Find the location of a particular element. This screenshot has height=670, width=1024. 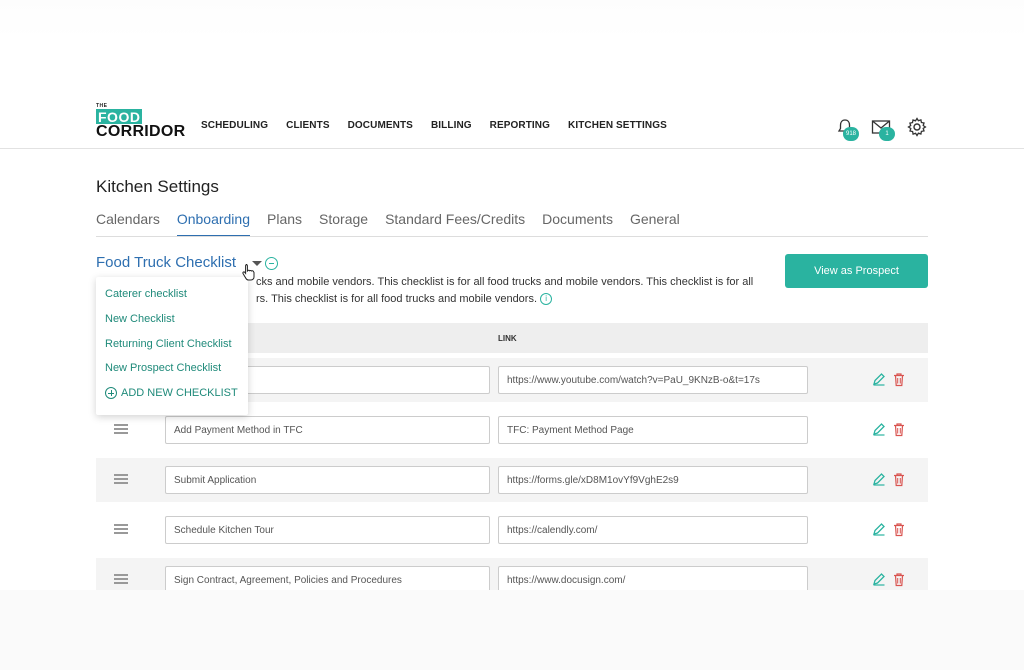

logo-corridor: CORRIDOR is located at coordinates (141, 131).